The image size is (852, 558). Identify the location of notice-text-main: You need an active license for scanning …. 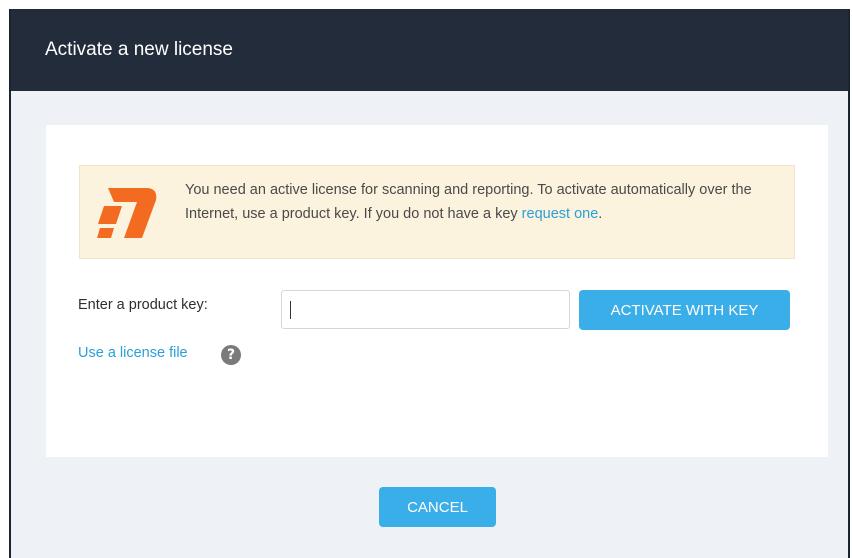
(468, 202).